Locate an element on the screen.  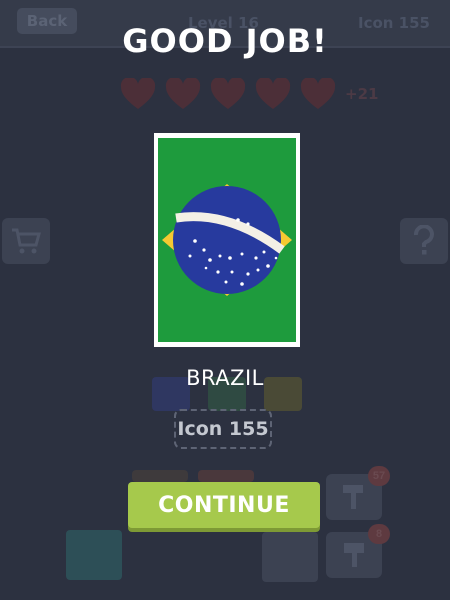
lives-hearts: +21 is located at coordinates (249, 94).